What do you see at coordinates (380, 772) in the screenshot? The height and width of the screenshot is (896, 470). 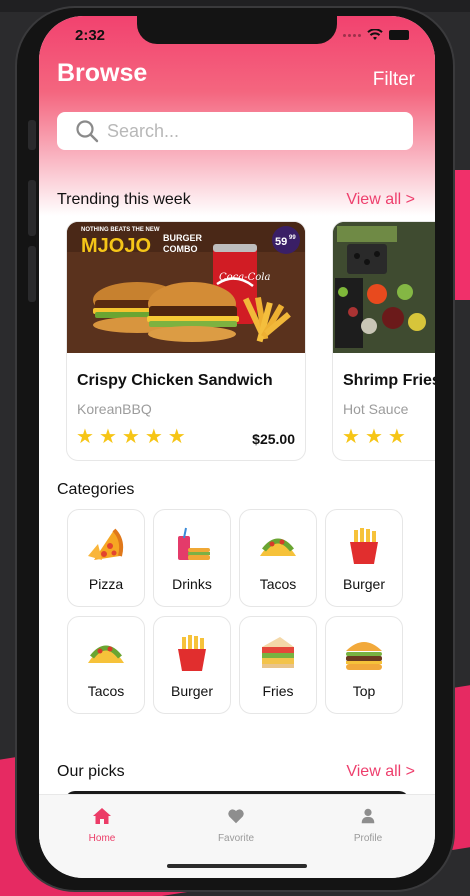 I see `picks-view-all-link: View all >` at bounding box center [380, 772].